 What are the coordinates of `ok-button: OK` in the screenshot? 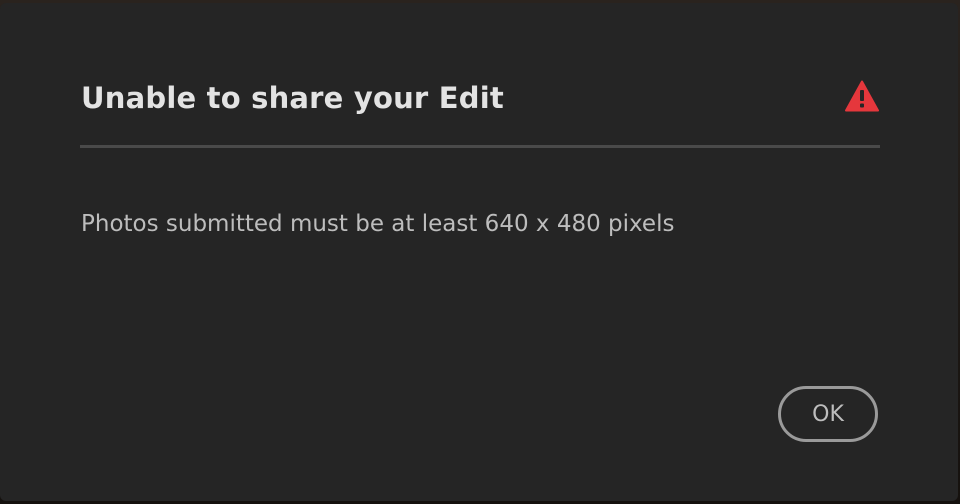 It's located at (828, 414).